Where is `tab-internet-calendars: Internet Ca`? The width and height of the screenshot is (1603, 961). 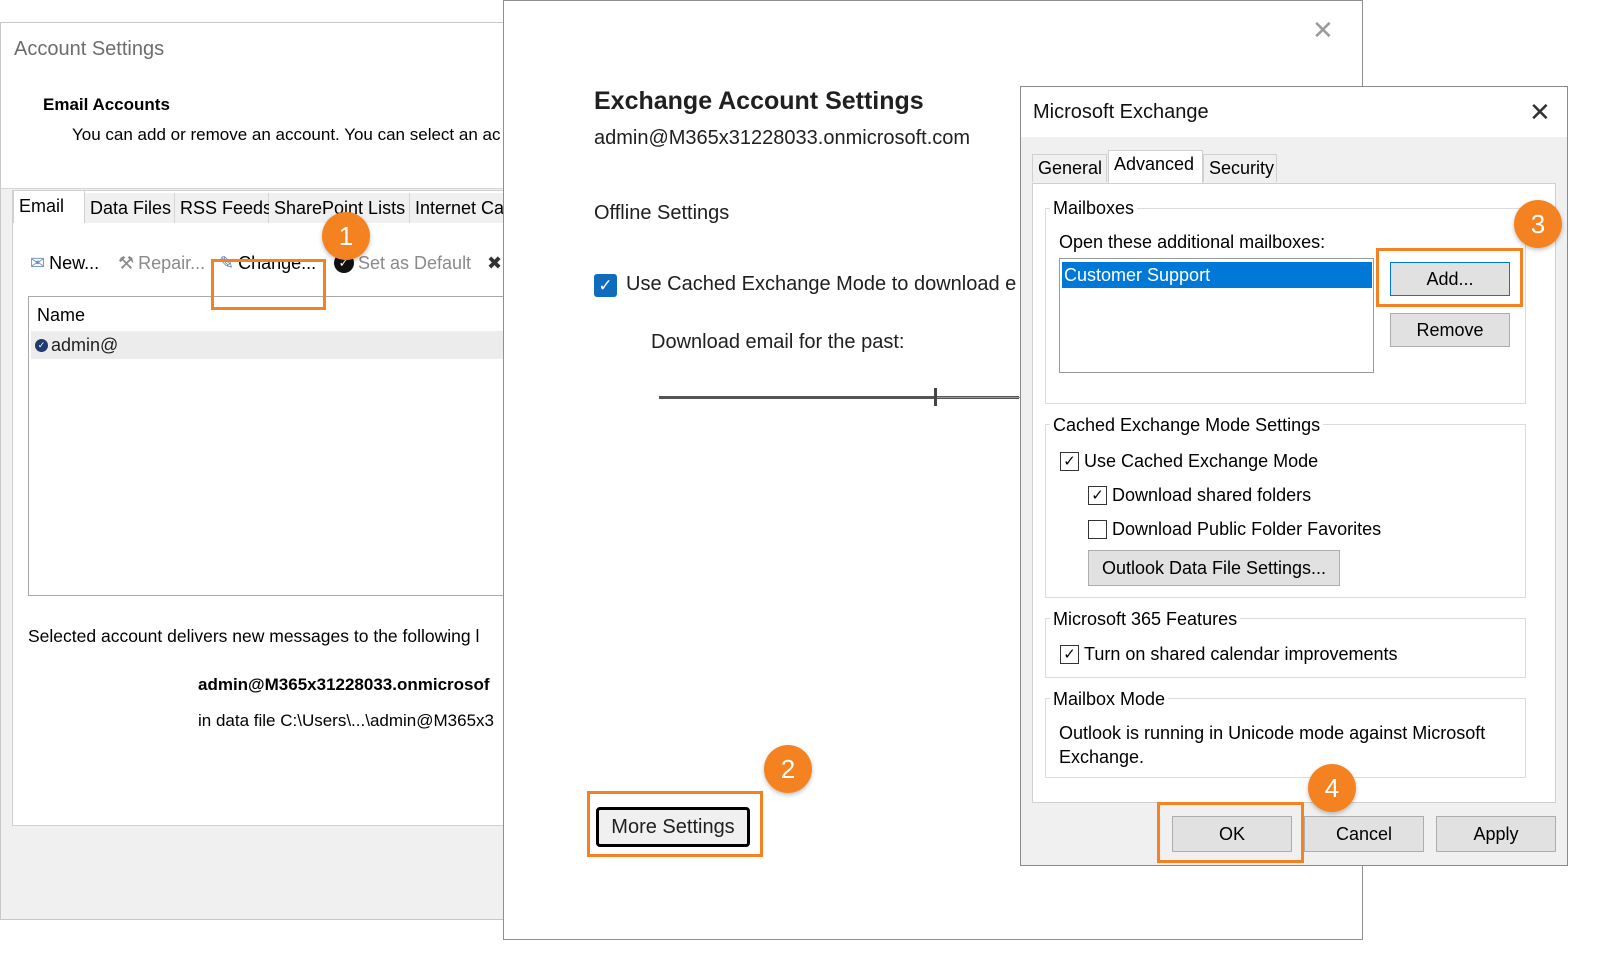
tab-internet-calendars: Internet Ca is located at coordinates (457, 208).